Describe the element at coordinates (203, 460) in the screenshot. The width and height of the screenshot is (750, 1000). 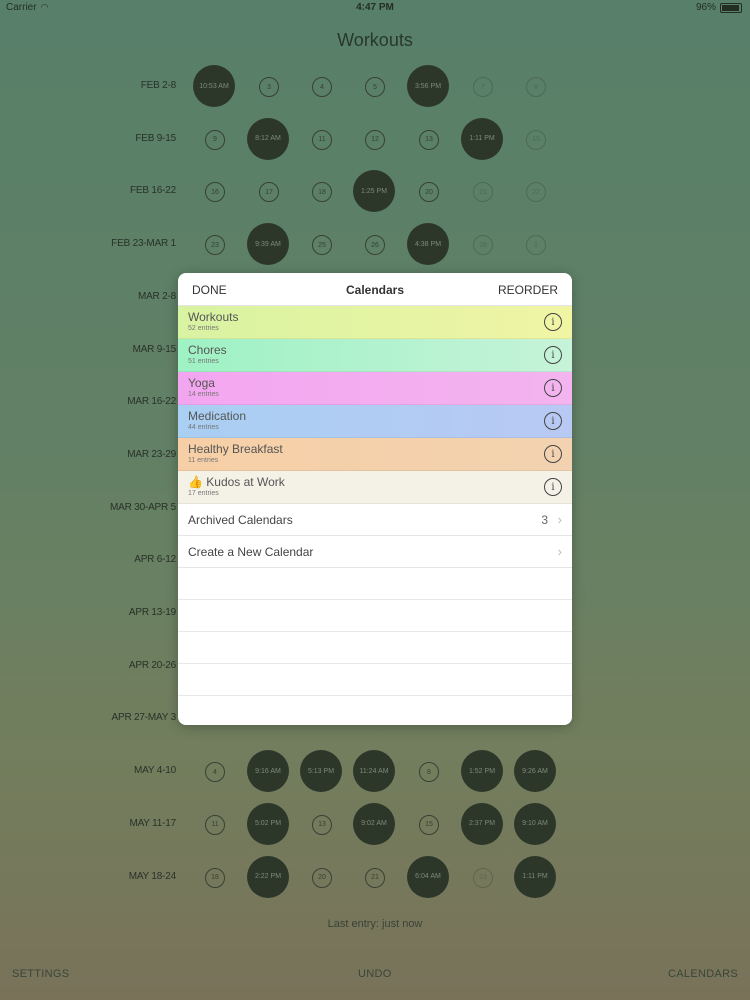
I see `calendar-entry-count: 11 entries` at that location.